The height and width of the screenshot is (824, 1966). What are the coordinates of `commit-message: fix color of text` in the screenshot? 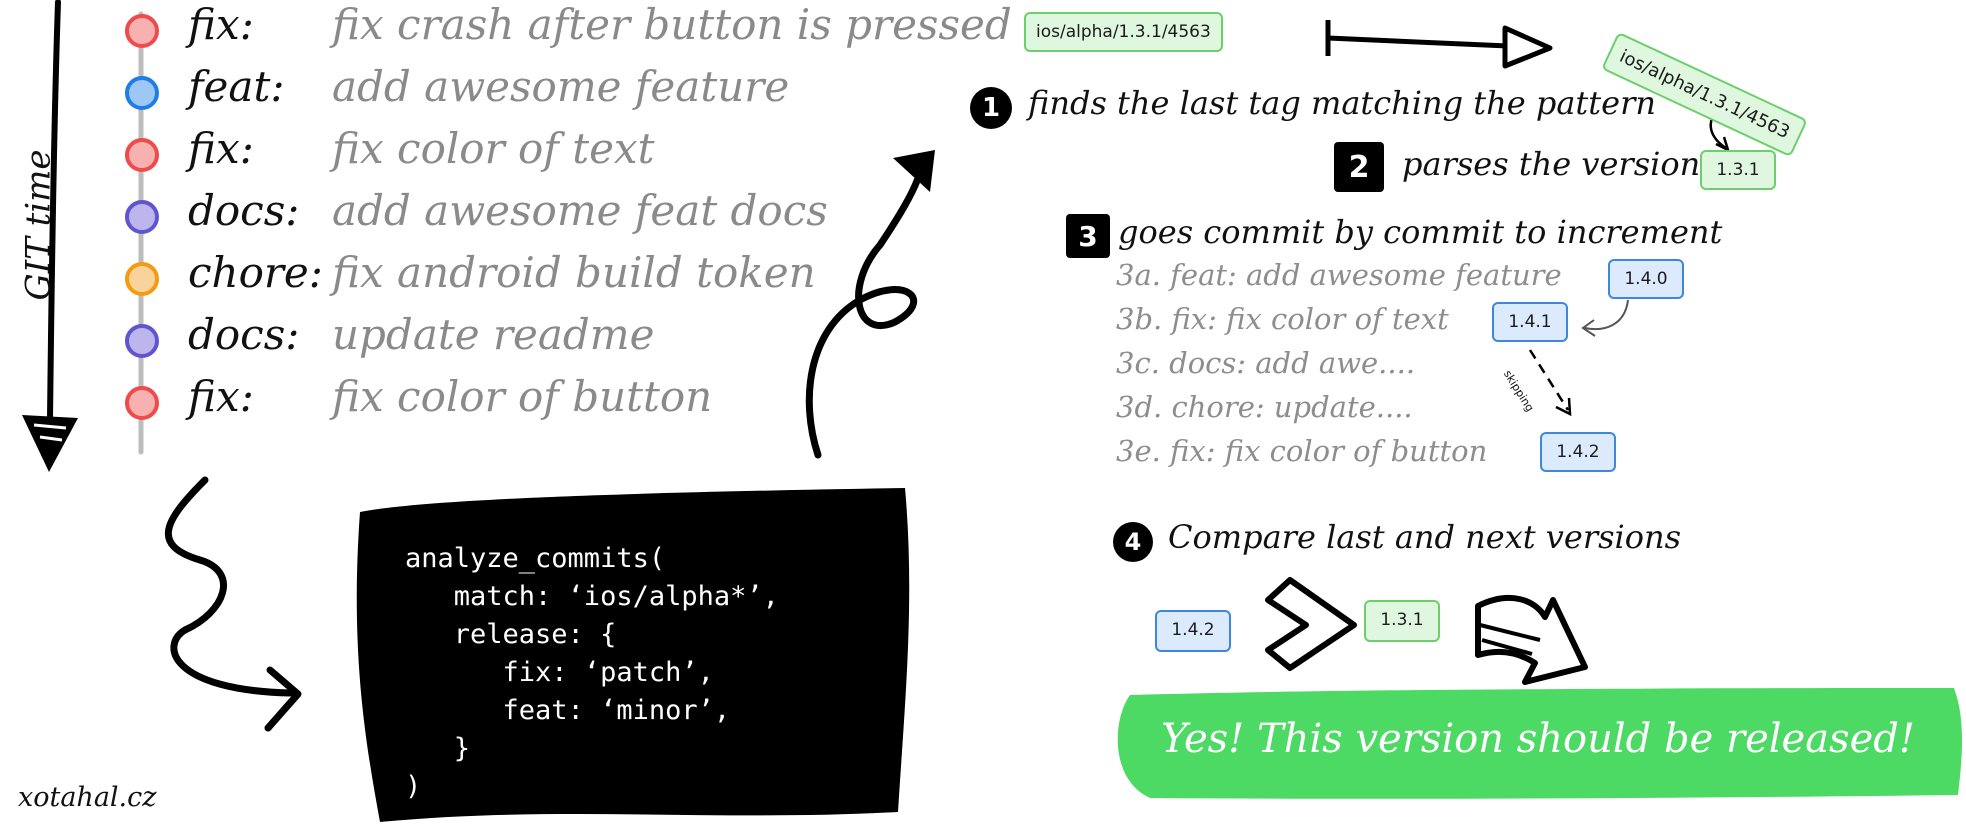 It's located at (493, 148).